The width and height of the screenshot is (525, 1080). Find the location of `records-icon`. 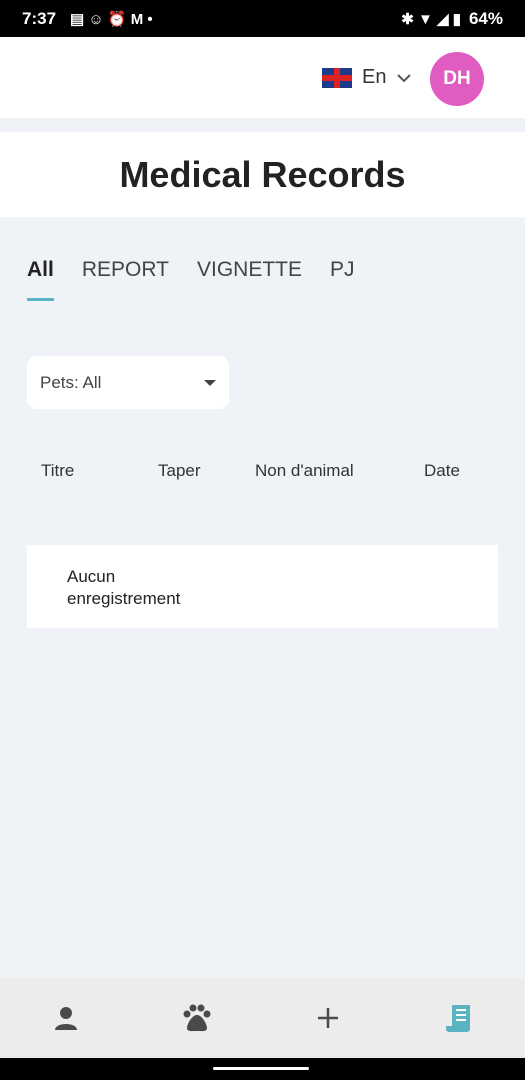

records-icon is located at coordinates (458, 1018).